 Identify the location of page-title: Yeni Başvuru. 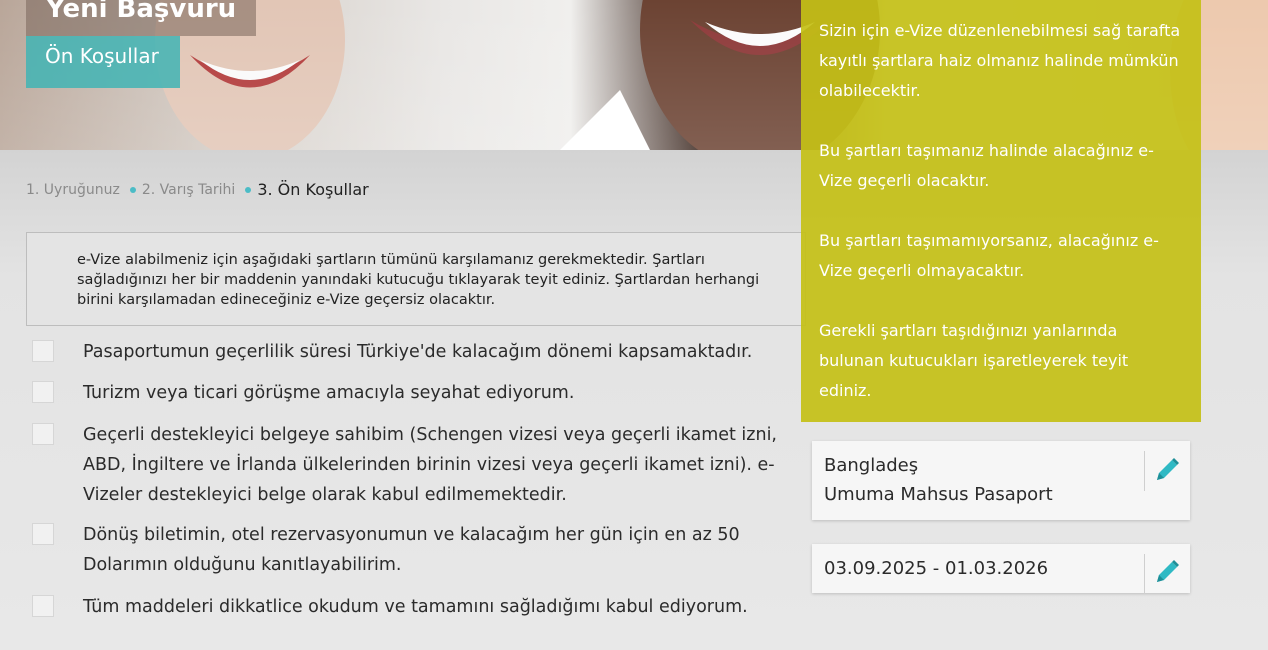
(141, 18).